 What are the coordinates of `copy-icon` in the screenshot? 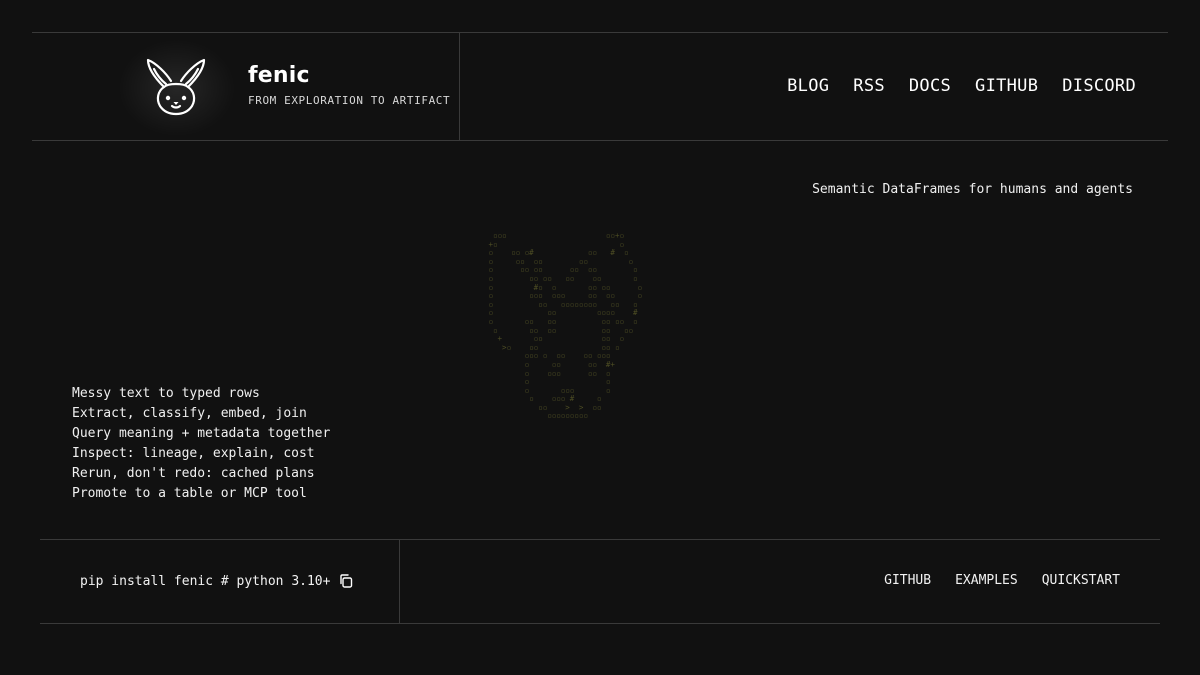 It's located at (346, 581).